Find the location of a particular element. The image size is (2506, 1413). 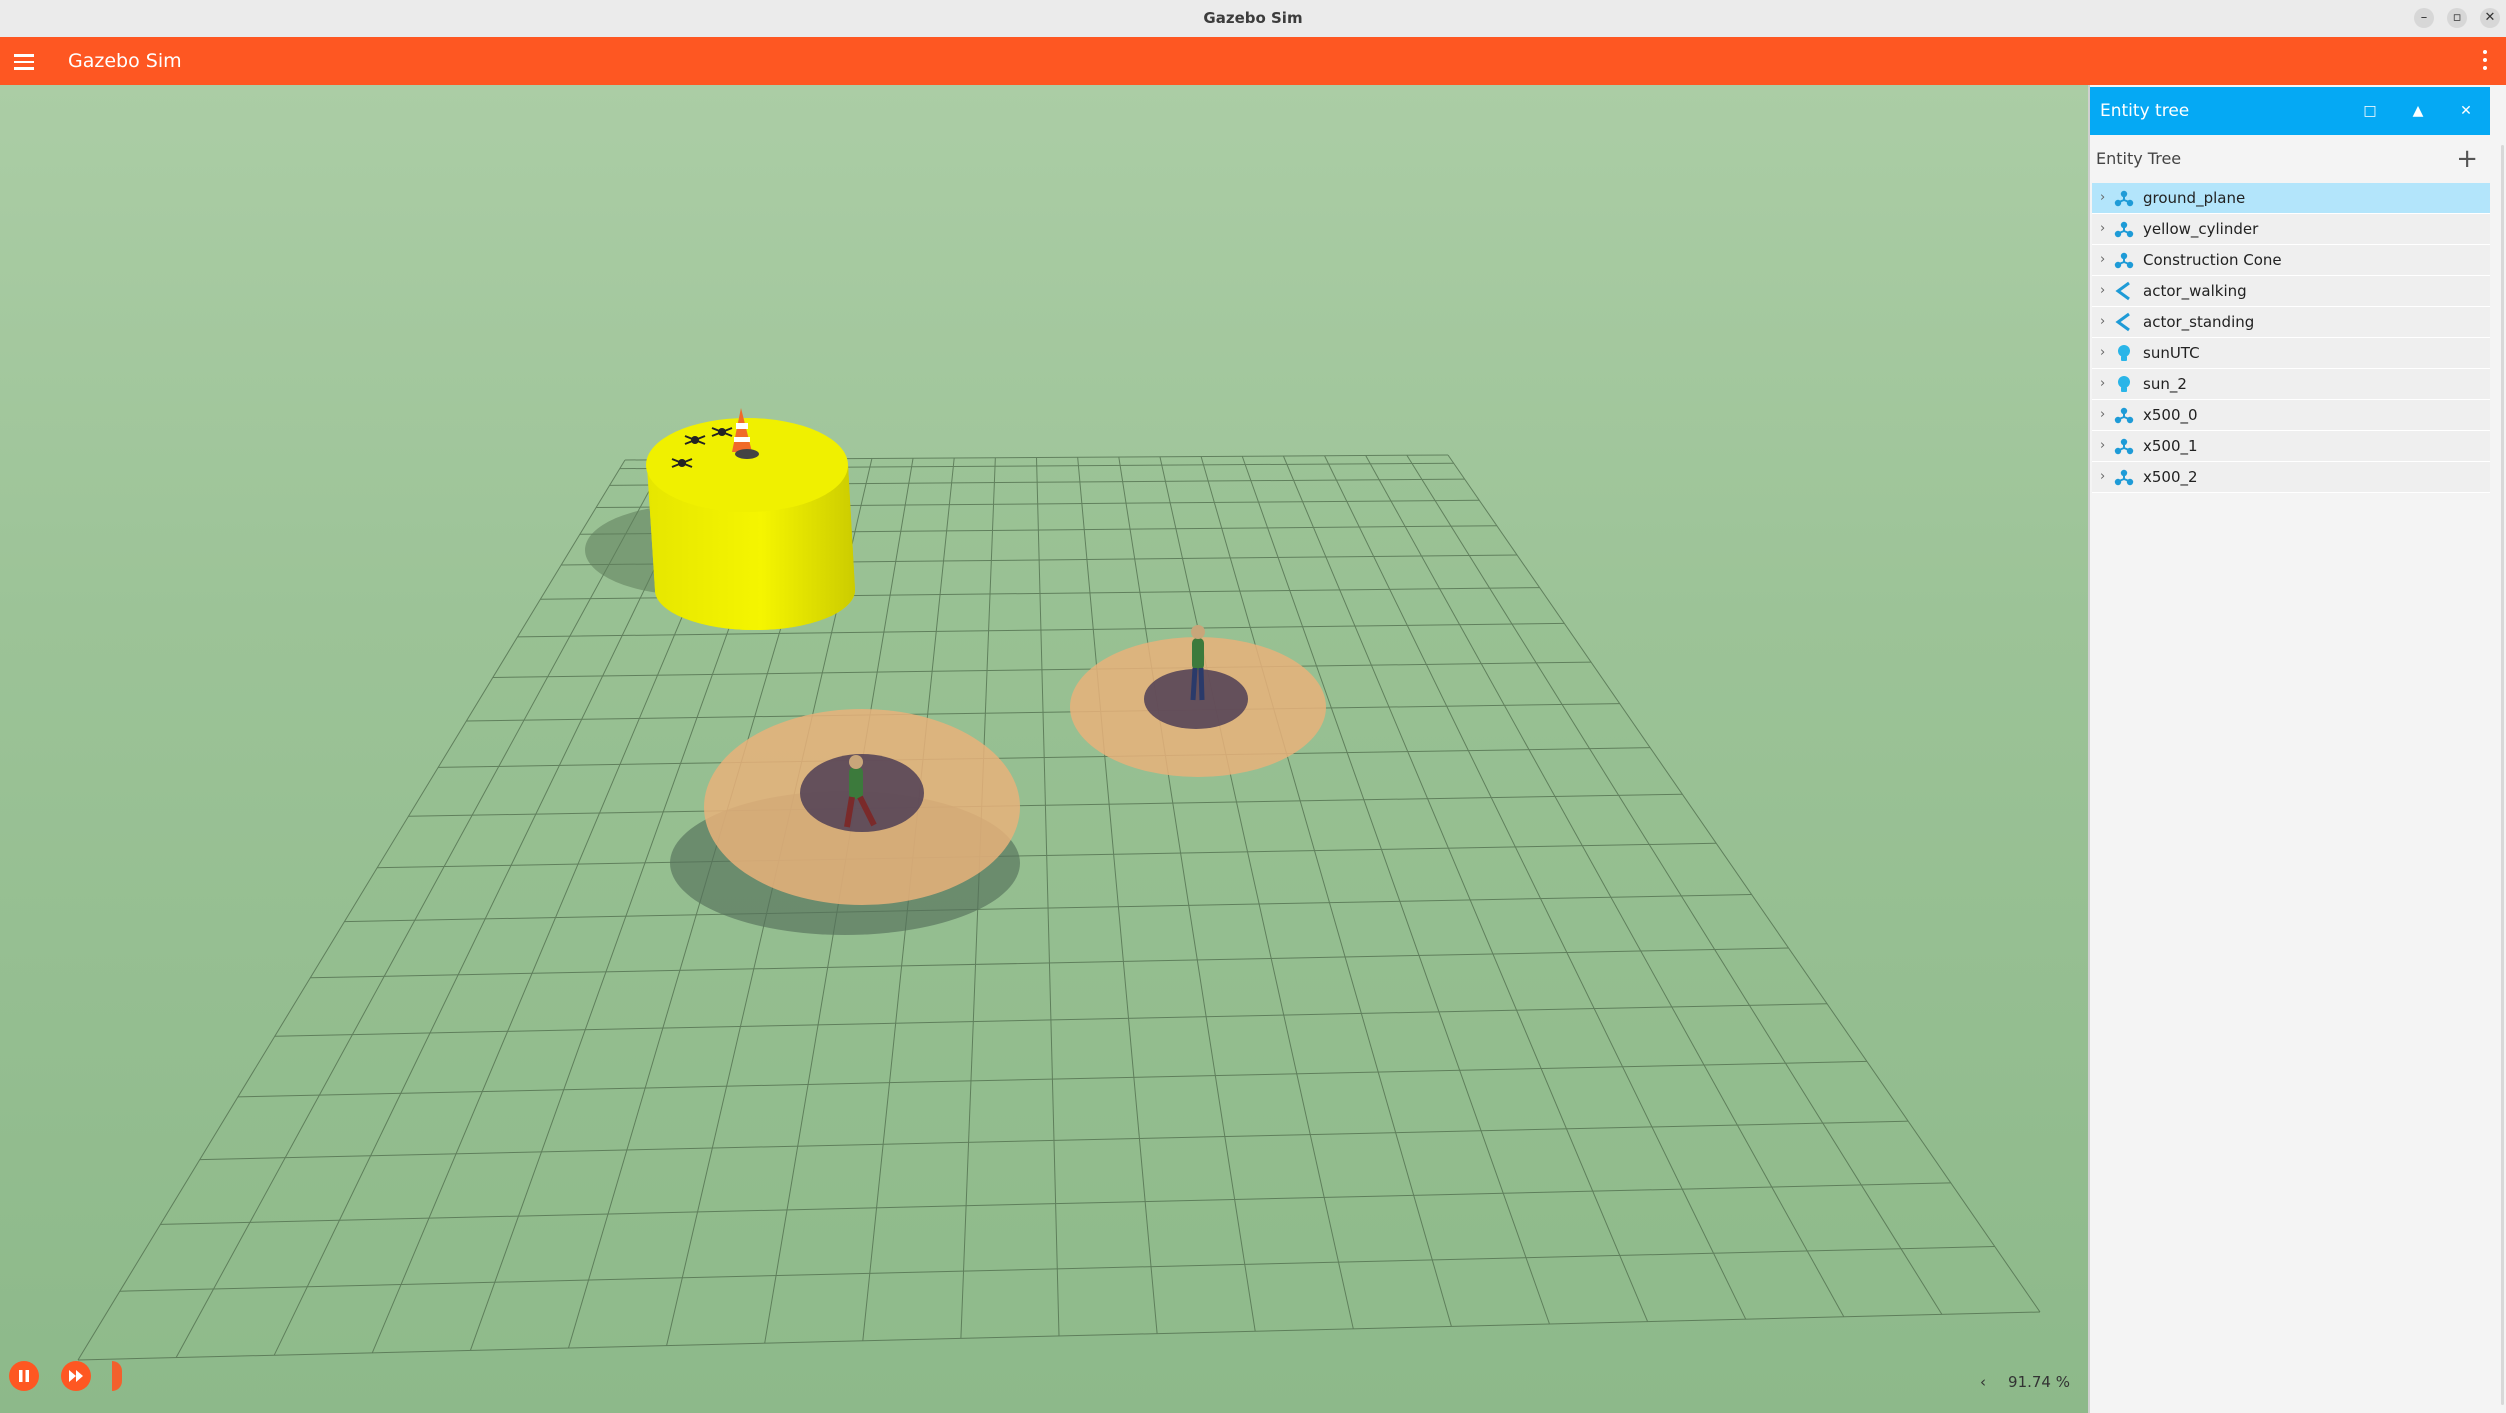

tree-item-yellow-cylinder: › yellow_cylinder is located at coordinates (2291, 229).